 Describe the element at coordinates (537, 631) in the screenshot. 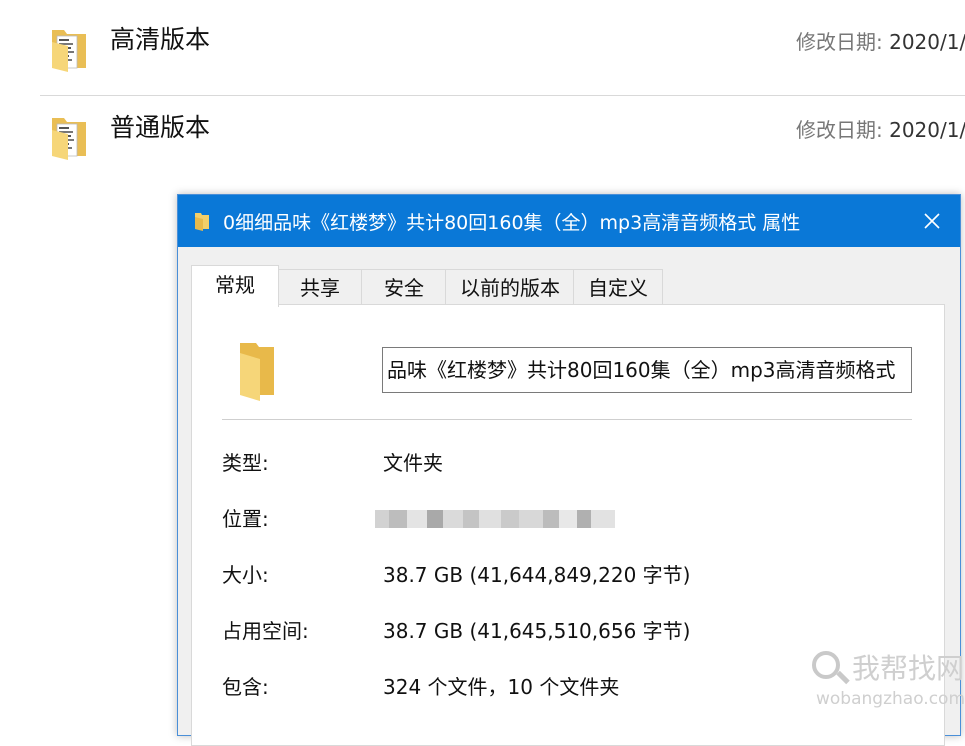

I see `size-on-disk-value: 38.7 GB (41,645,510,656 字节)` at that location.